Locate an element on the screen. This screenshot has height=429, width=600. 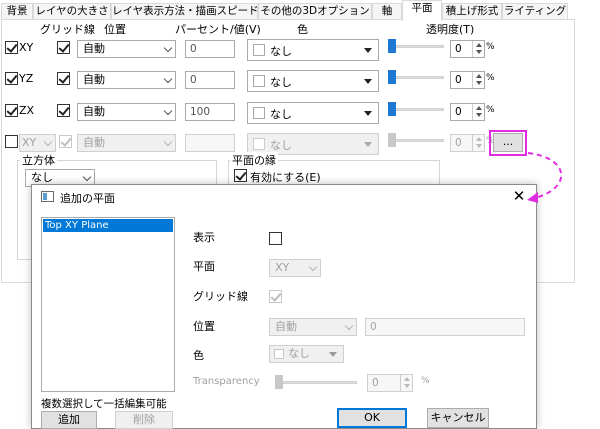
transparency-label: Transparency is located at coordinates (226, 381).